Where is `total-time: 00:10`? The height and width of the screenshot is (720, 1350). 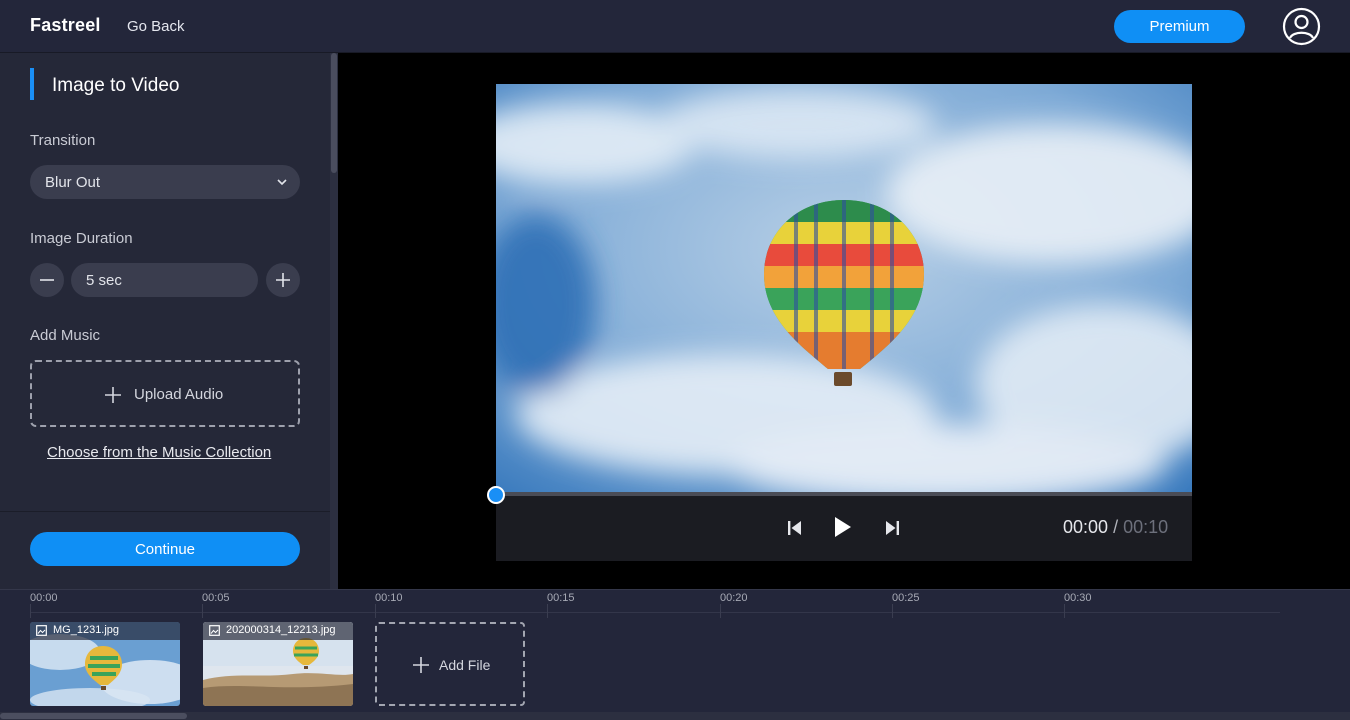 total-time: 00:10 is located at coordinates (1146, 527).